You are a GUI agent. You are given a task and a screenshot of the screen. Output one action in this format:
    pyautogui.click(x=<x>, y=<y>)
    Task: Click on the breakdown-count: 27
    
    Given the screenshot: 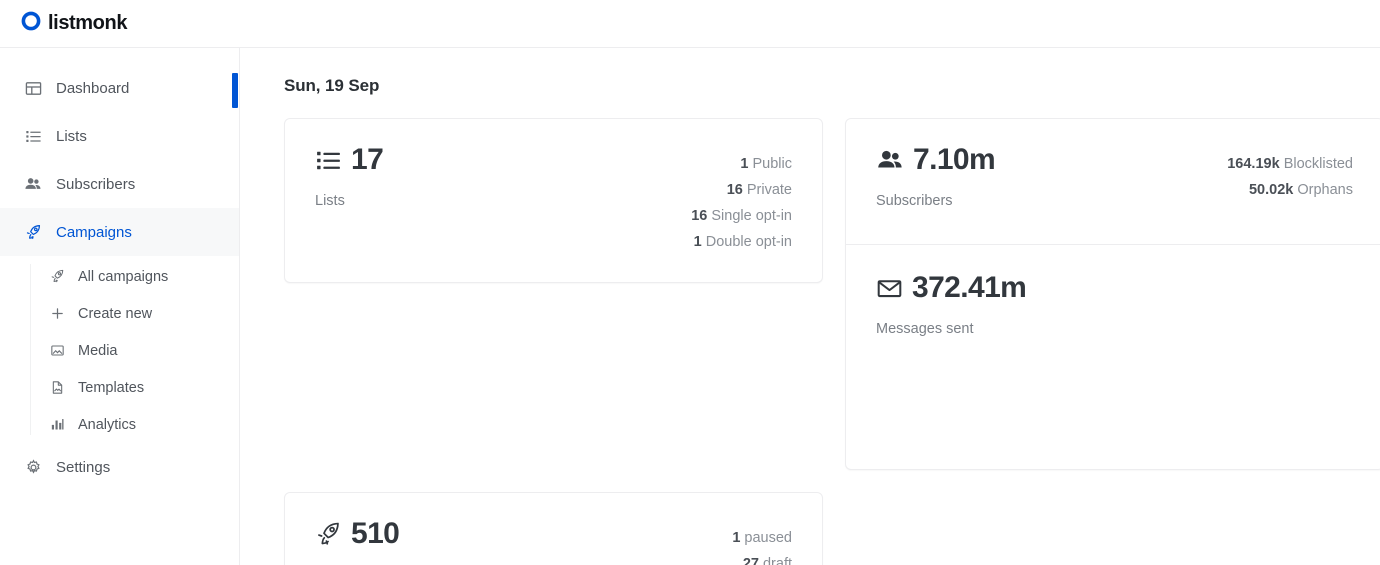 What is the action you would take?
    pyautogui.click(x=750, y=560)
    